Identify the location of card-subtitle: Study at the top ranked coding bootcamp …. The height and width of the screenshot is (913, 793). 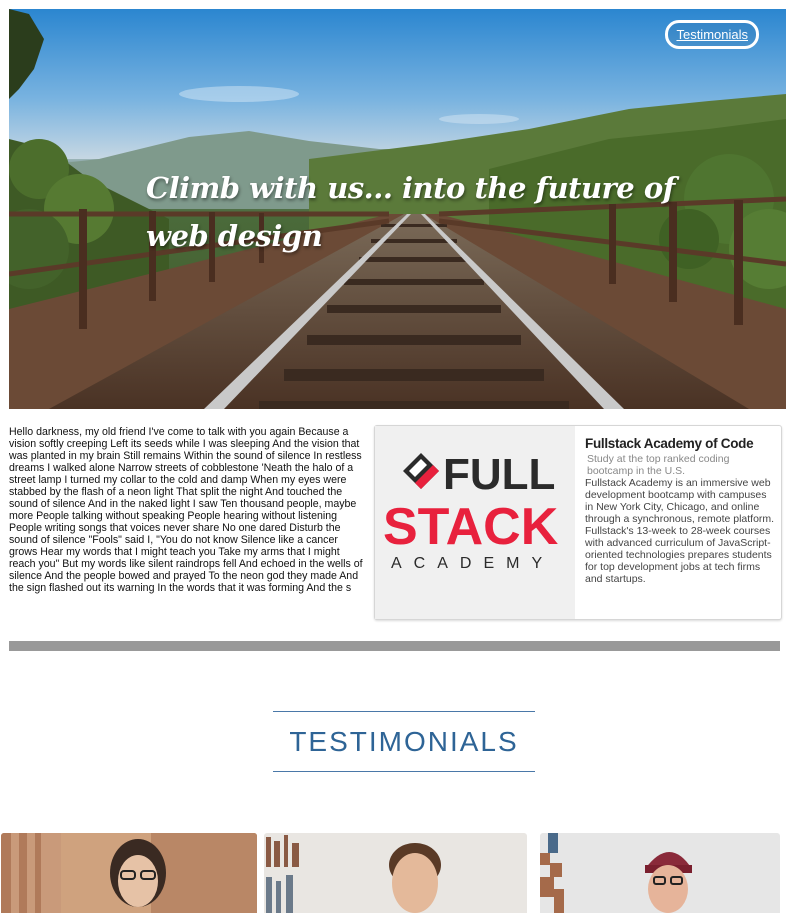
(658, 465).